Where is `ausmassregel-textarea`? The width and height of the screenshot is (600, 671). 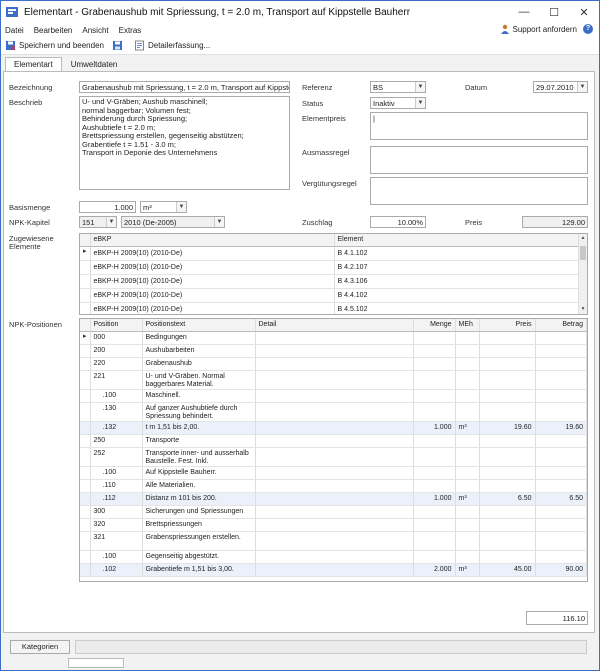
ausmassregel-textarea is located at coordinates (479, 160).